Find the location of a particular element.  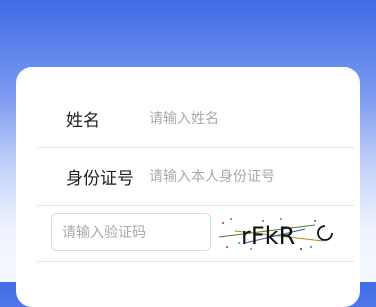

captcha-svg: rFkR is located at coordinates (275, 234).